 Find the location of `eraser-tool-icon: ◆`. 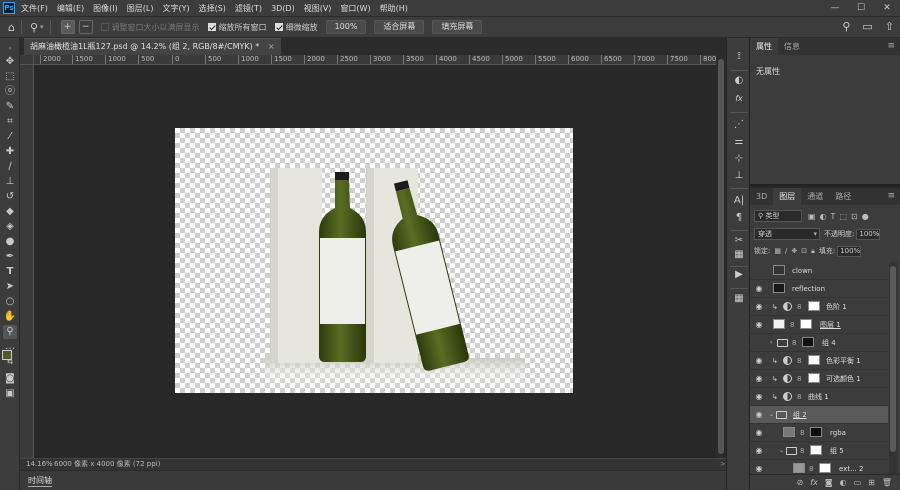

eraser-tool-icon: ◆ is located at coordinates (10, 212).